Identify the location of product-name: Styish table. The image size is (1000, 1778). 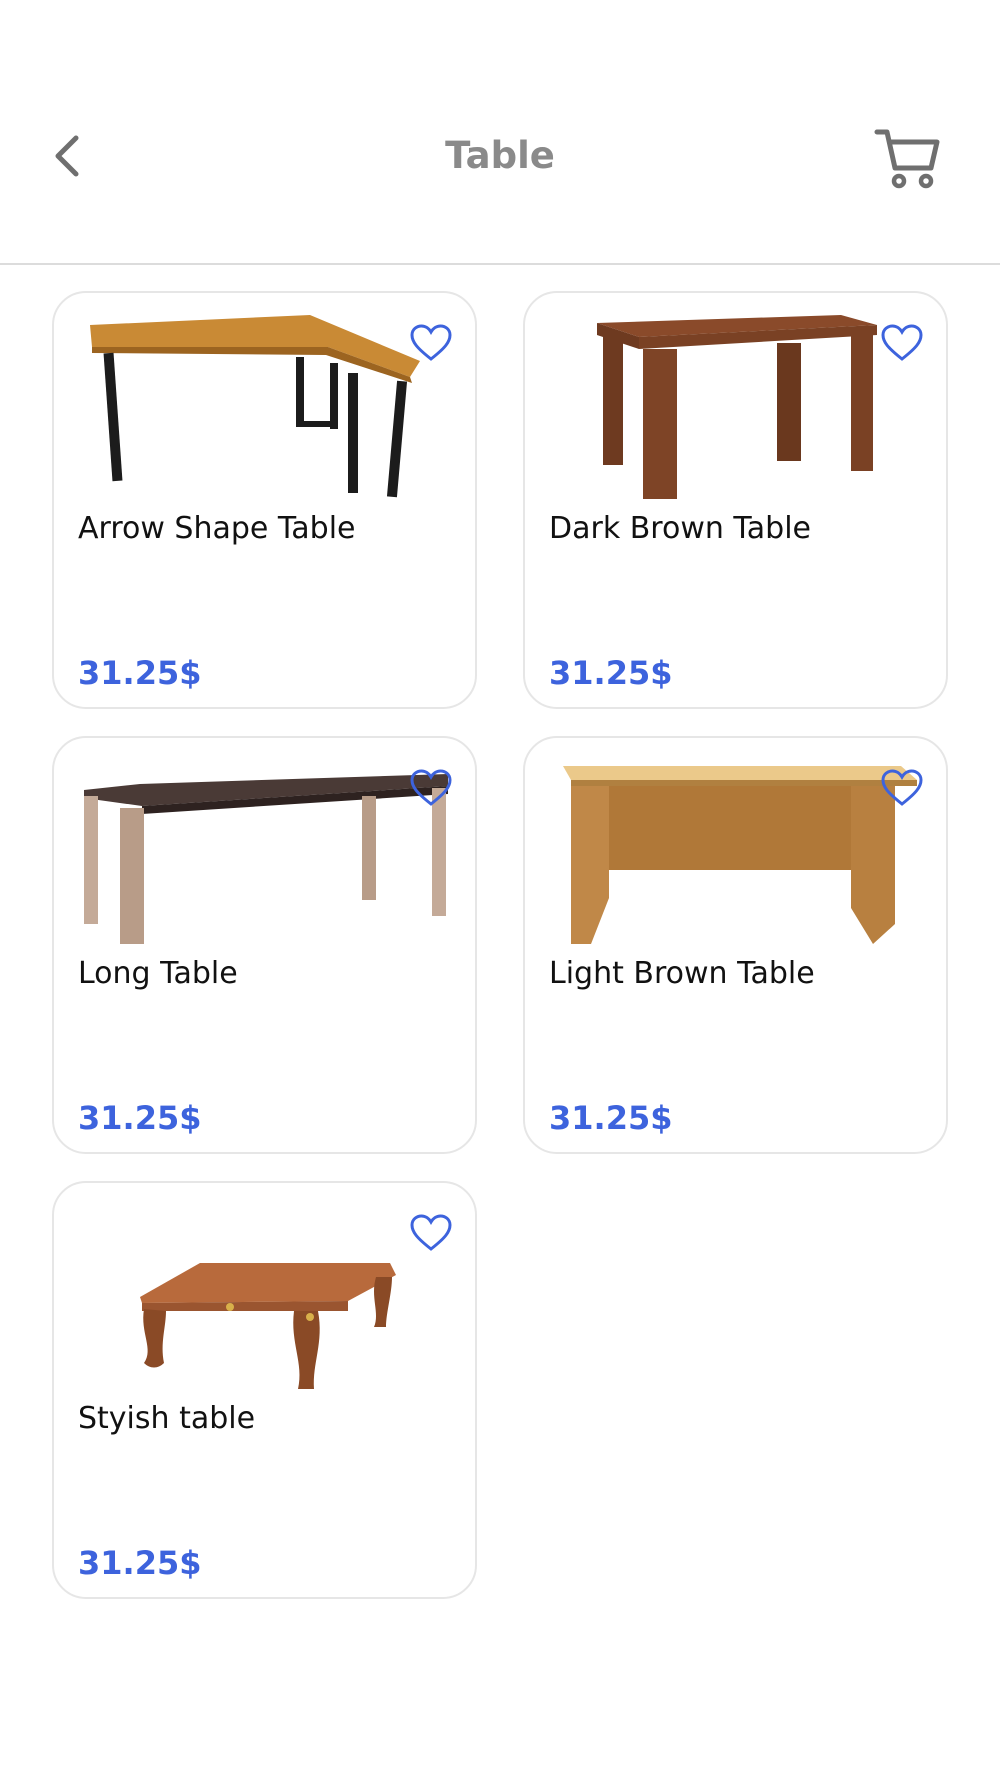
(167, 1418).